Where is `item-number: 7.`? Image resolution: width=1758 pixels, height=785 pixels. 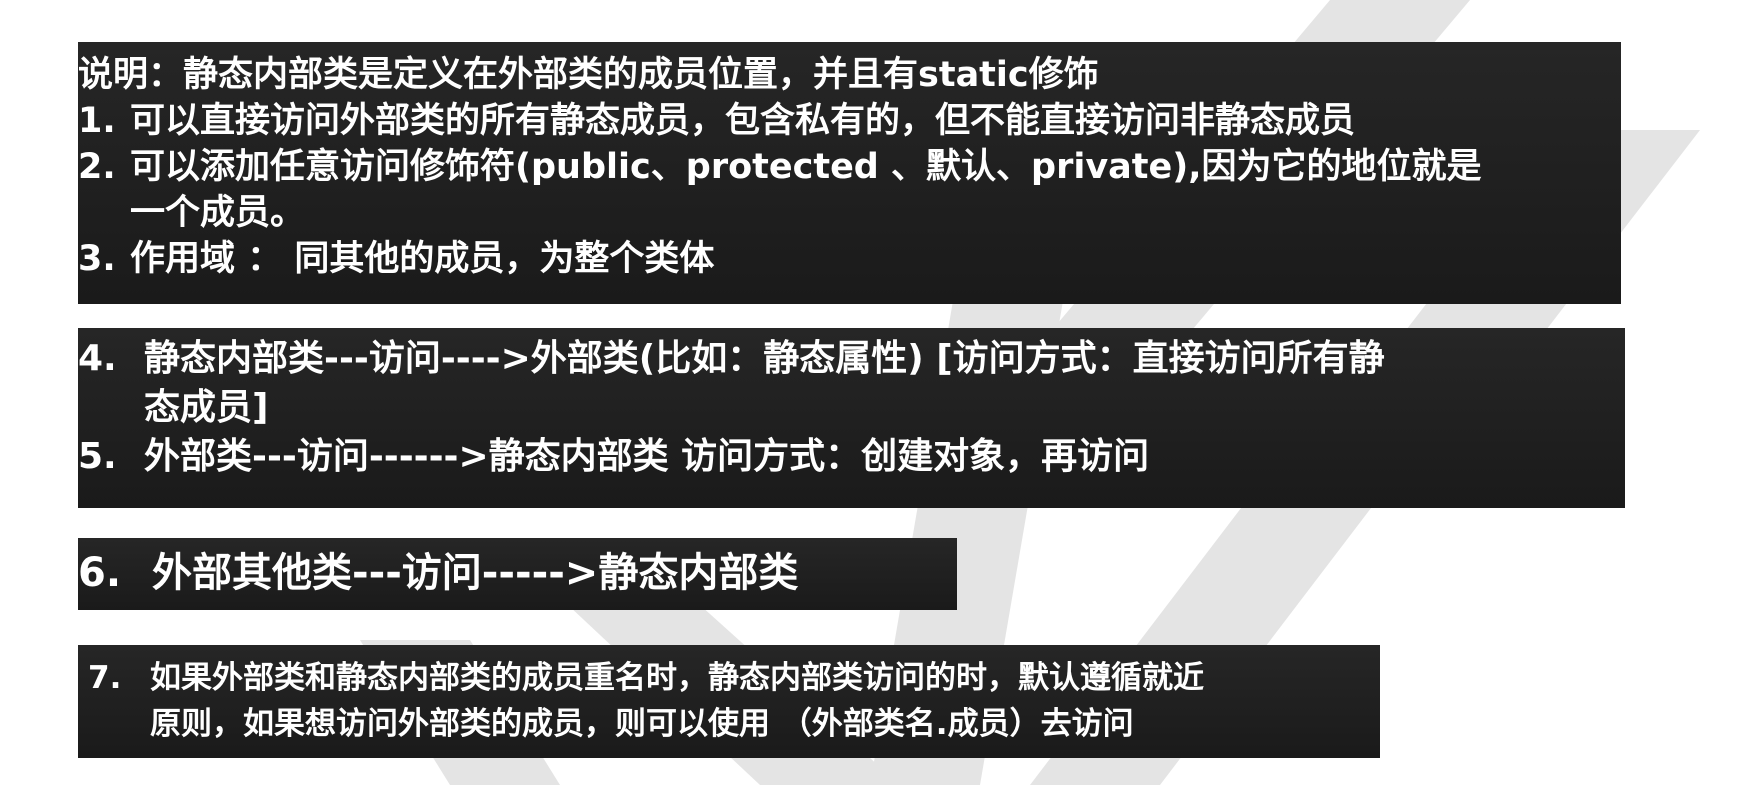 item-number: 7. is located at coordinates (105, 678).